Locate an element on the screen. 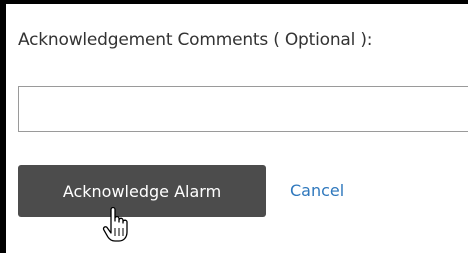 This screenshot has width=468, height=253. hand-pointer-icon is located at coordinates (115, 224).